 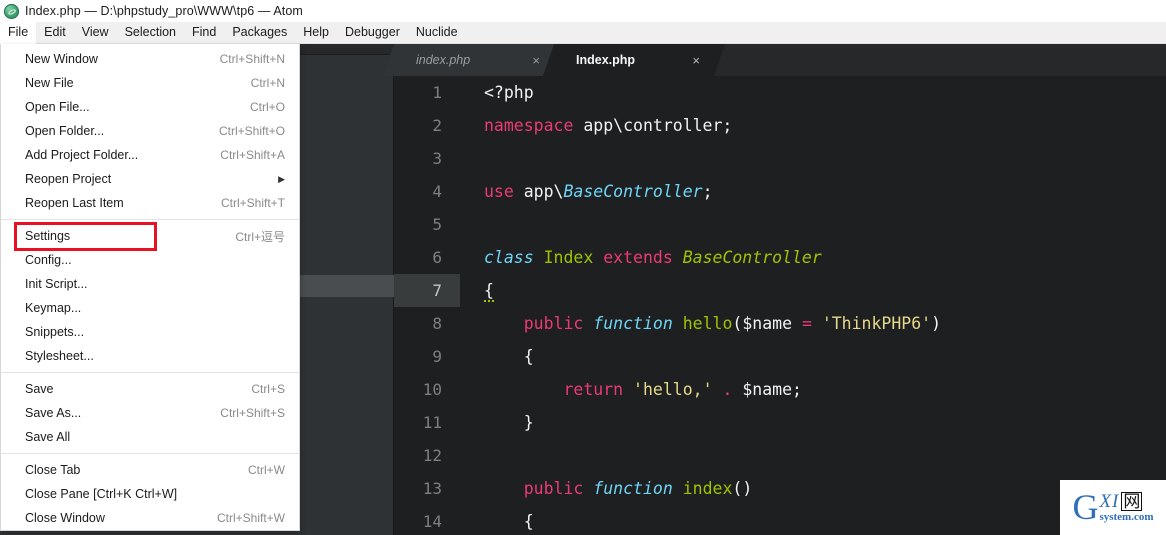 I want to click on editor-tab-inactive: index.php ×, so click(x=474, y=60).